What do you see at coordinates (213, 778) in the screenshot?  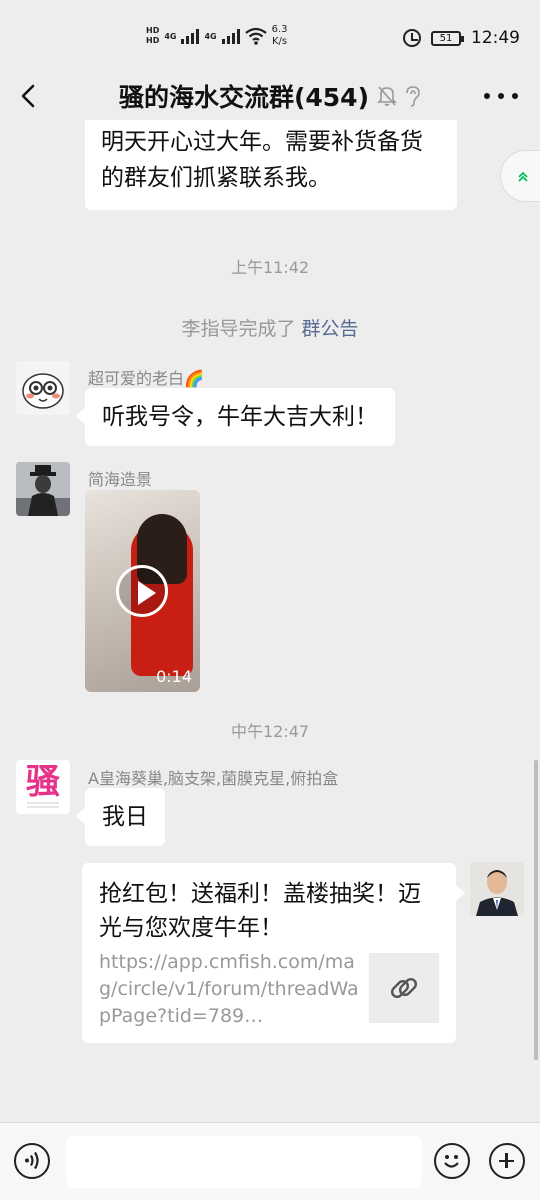 I see `sender-name-3: A皇海葵巢,脑支架,菌膜克星,俯拍盒` at bounding box center [213, 778].